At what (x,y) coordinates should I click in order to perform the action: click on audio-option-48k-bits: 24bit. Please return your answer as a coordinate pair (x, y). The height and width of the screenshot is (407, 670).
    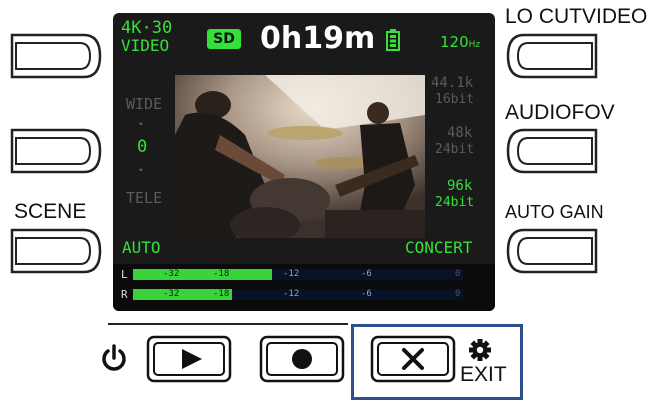
    Looking at the image, I should click on (455, 149).